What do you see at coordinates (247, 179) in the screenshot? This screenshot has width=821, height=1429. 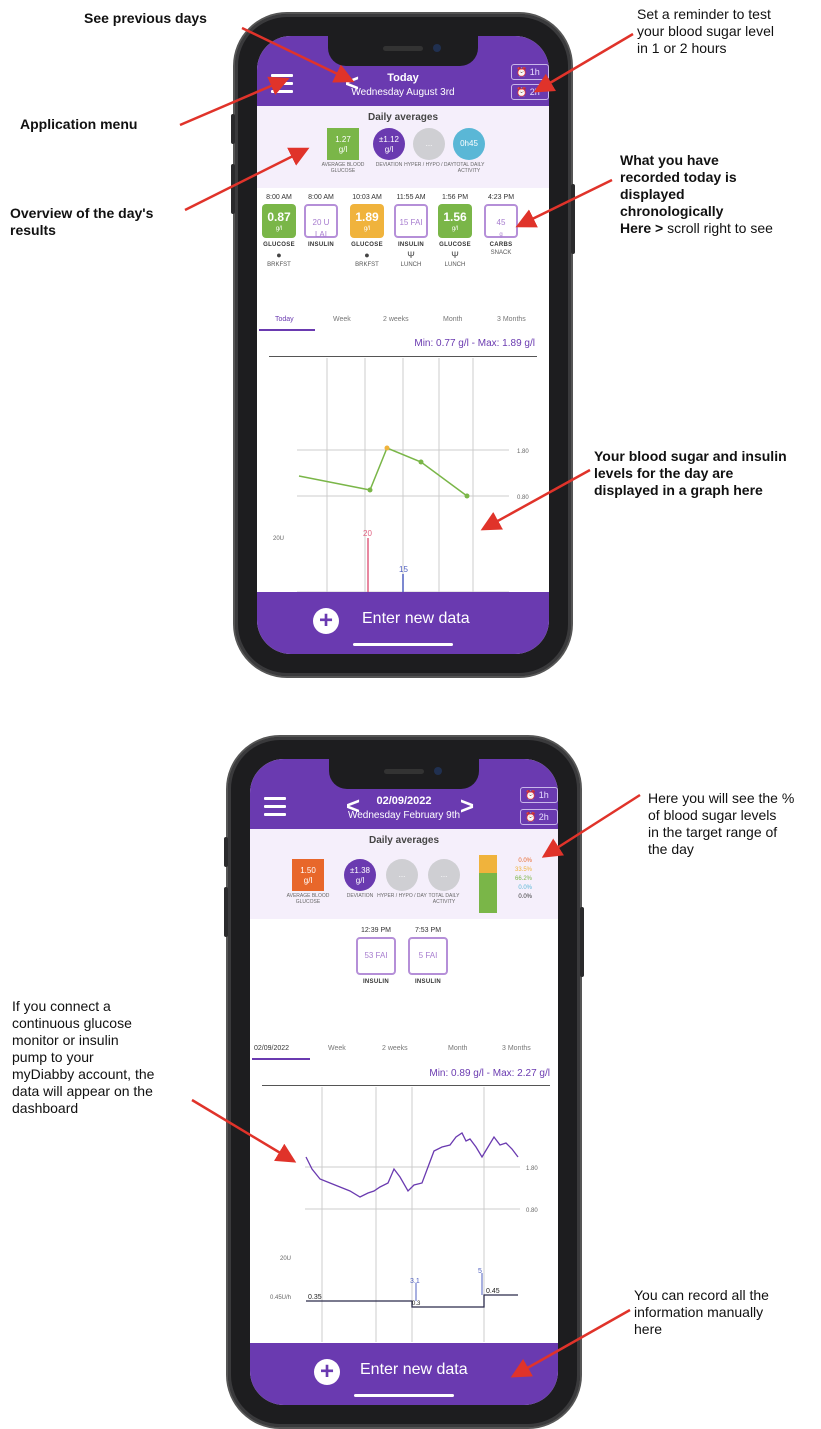 I see `arrow-overview` at bounding box center [247, 179].